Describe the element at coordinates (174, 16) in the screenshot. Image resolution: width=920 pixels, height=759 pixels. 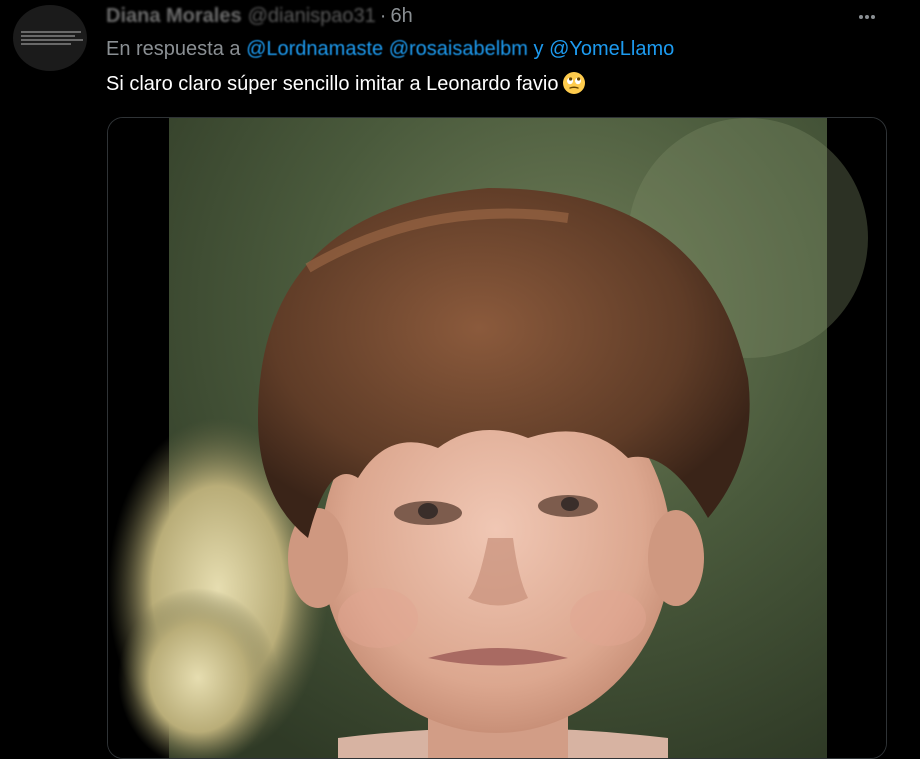
I see `author-name: Diana Morales` at that location.